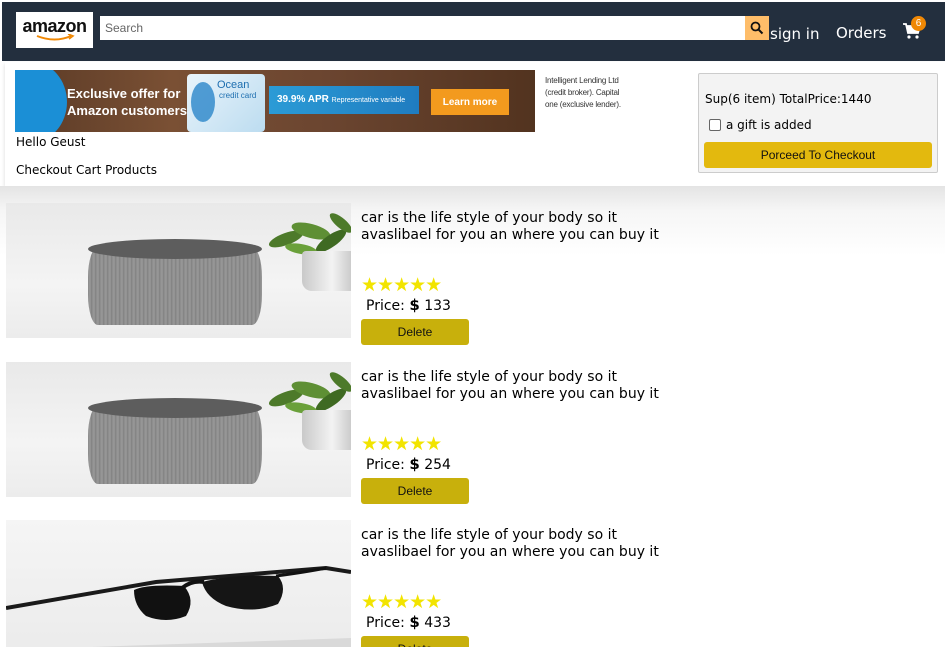  I want to click on proceed-to-checkout-button: Porceed To Checkout, so click(818, 155).